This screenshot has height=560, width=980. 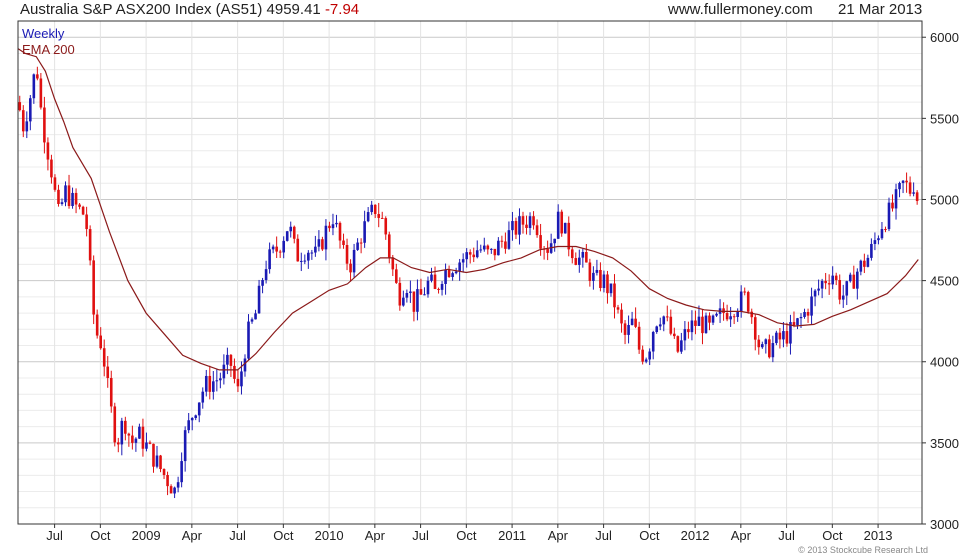 I want to click on copyright-credit: © 2013 Stockcube Research Ltd, so click(x=863, y=550).